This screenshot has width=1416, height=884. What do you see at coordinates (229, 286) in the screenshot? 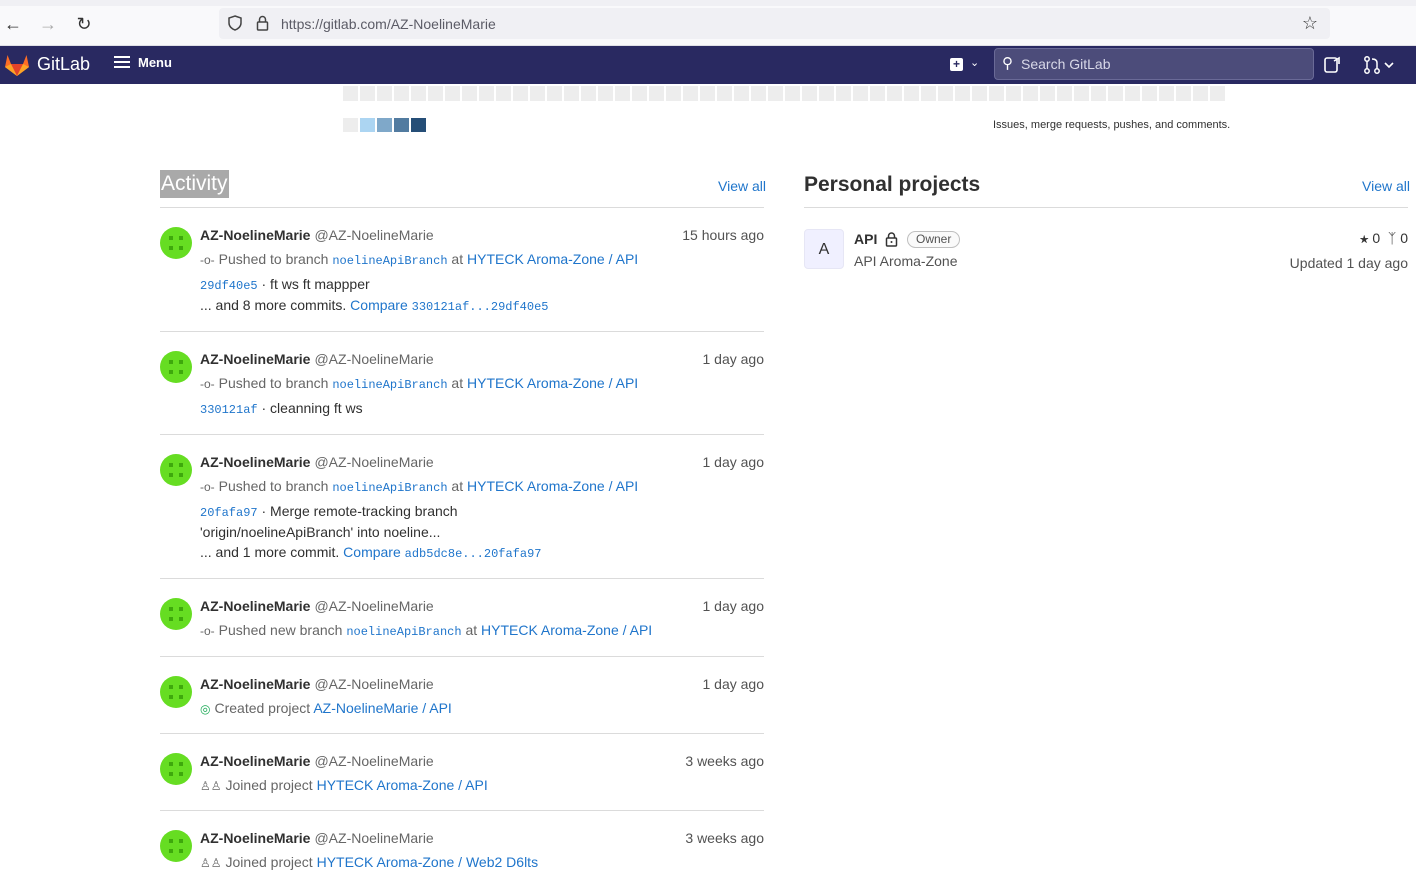
I see `commit-sha-link: 29df40e5` at bounding box center [229, 286].